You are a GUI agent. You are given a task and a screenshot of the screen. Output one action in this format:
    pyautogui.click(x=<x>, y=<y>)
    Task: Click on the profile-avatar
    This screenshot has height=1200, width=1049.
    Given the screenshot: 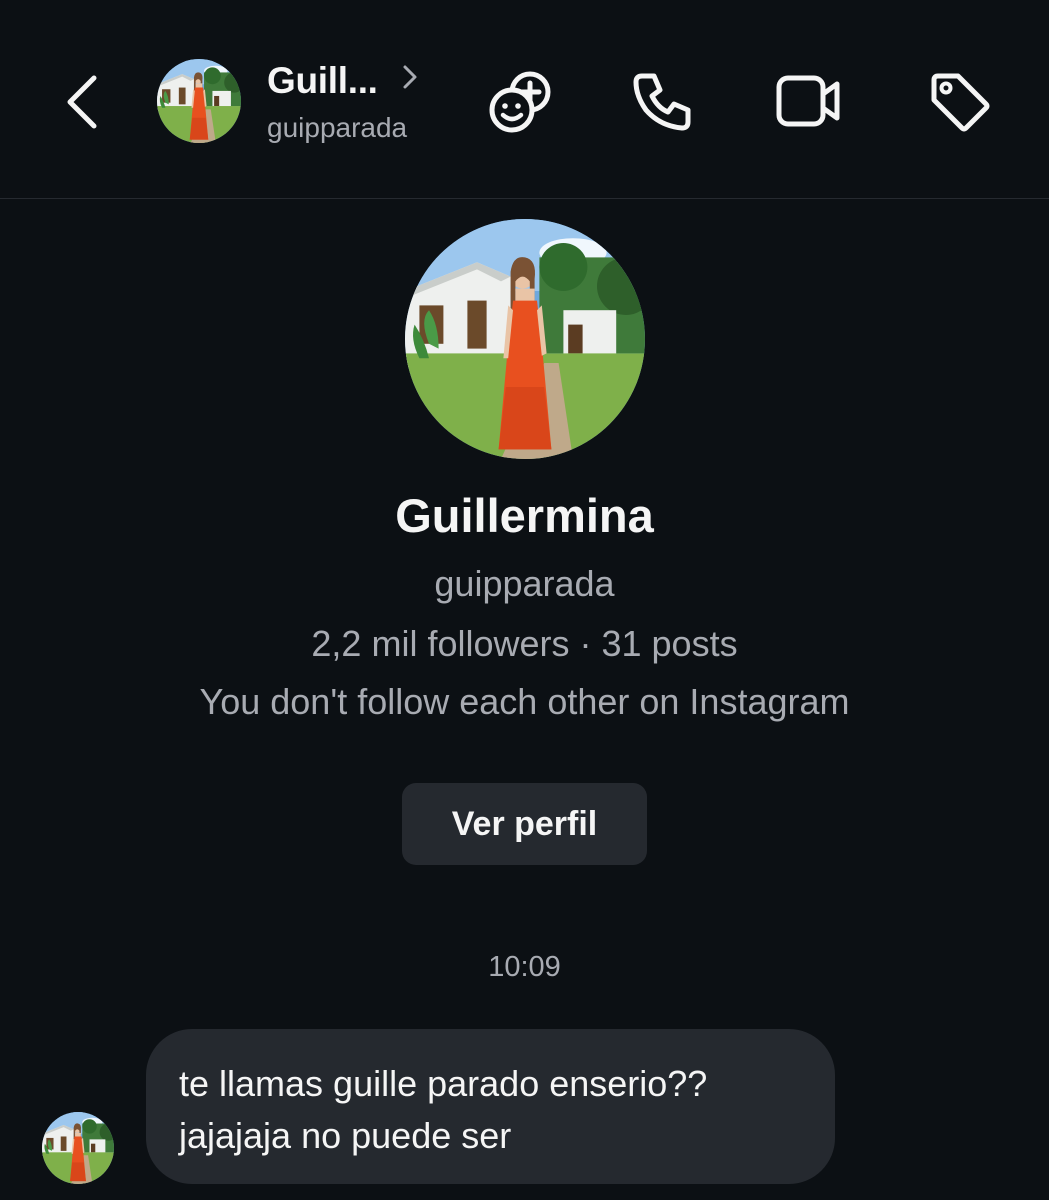 What is the action you would take?
    pyautogui.click(x=525, y=339)
    